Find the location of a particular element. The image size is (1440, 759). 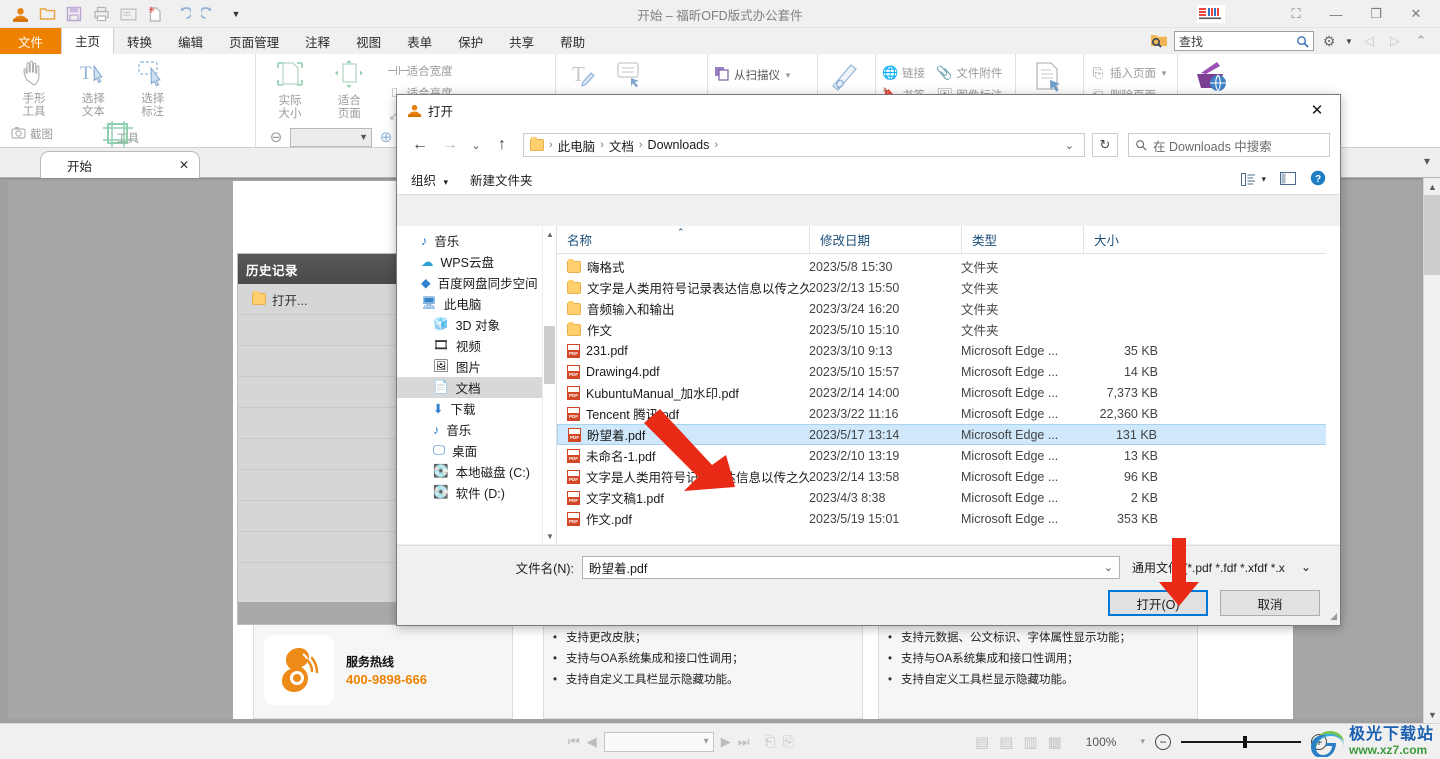

breadcrumb: › 此电脑 › 文档 › Downloads › ⌄ is located at coordinates (804, 145).